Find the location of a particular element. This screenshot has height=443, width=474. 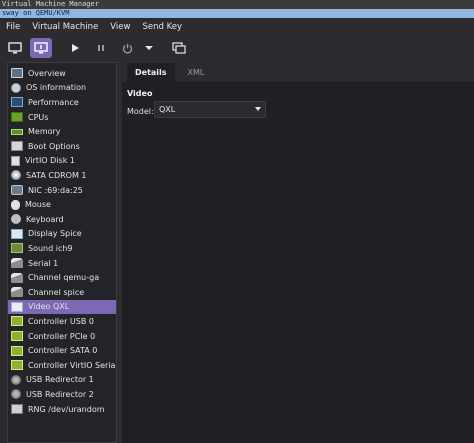

sidebar-item-label: Sound ich9 is located at coordinates (50, 248).